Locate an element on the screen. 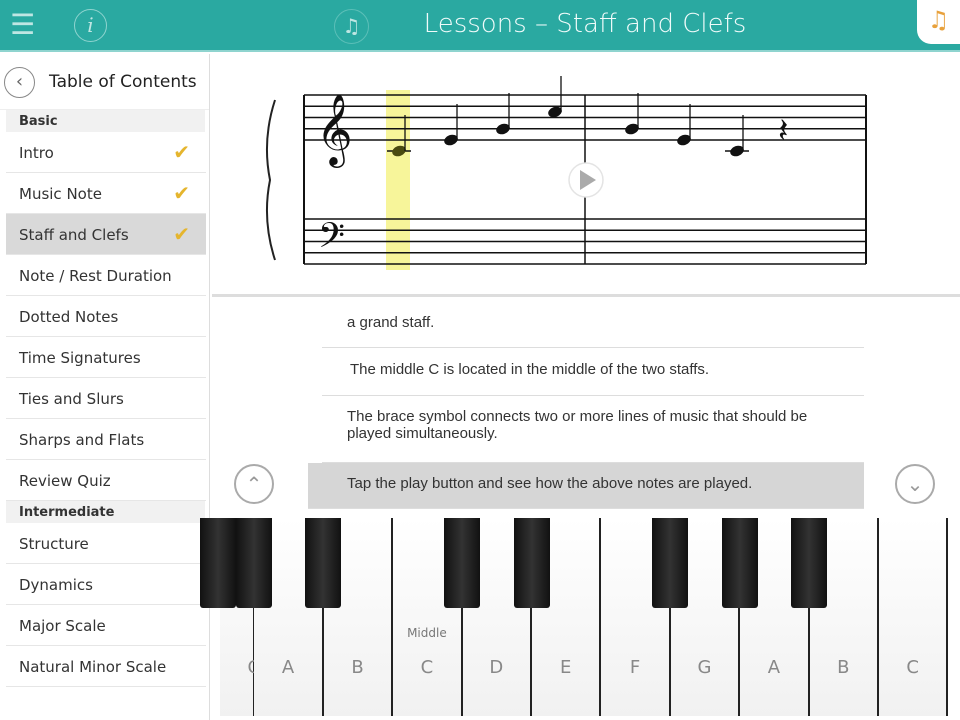 The height and width of the screenshot is (720, 960). sidebar-item: Structure is located at coordinates (106, 543).